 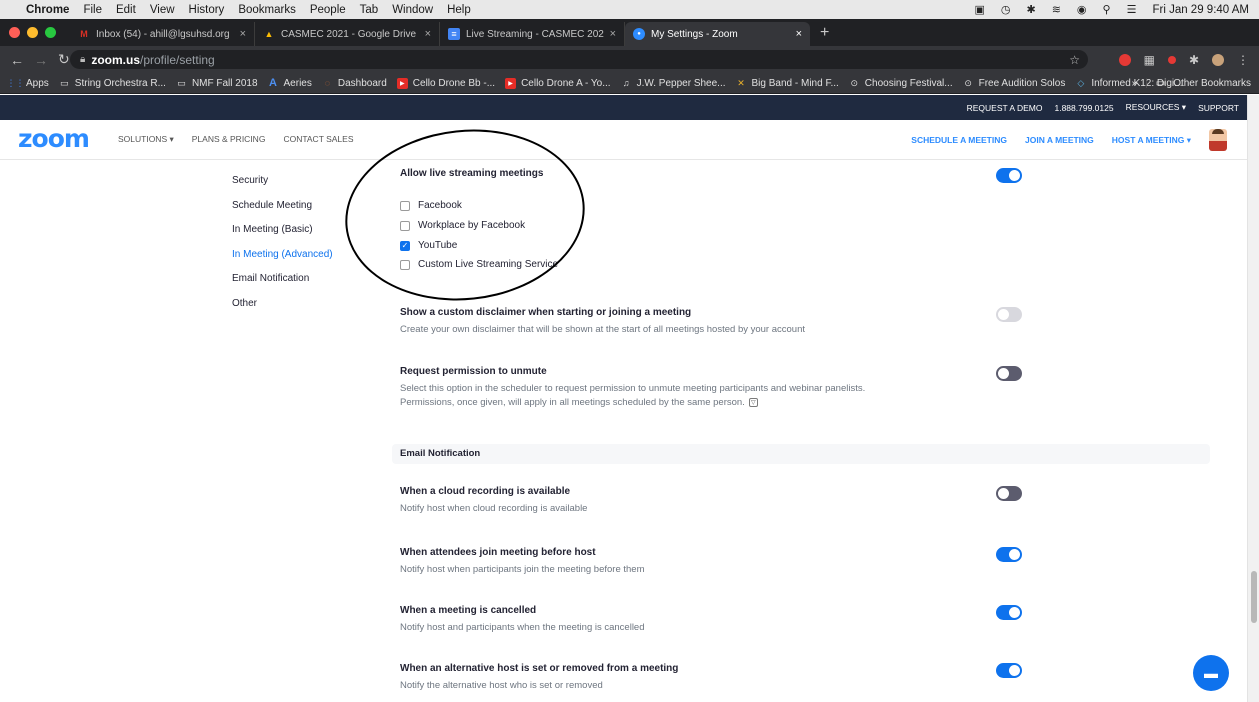 What do you see at coordinates (405, 205) in the screenshot?
I see `facebook-checkbox` at bounding box center [405, 205].